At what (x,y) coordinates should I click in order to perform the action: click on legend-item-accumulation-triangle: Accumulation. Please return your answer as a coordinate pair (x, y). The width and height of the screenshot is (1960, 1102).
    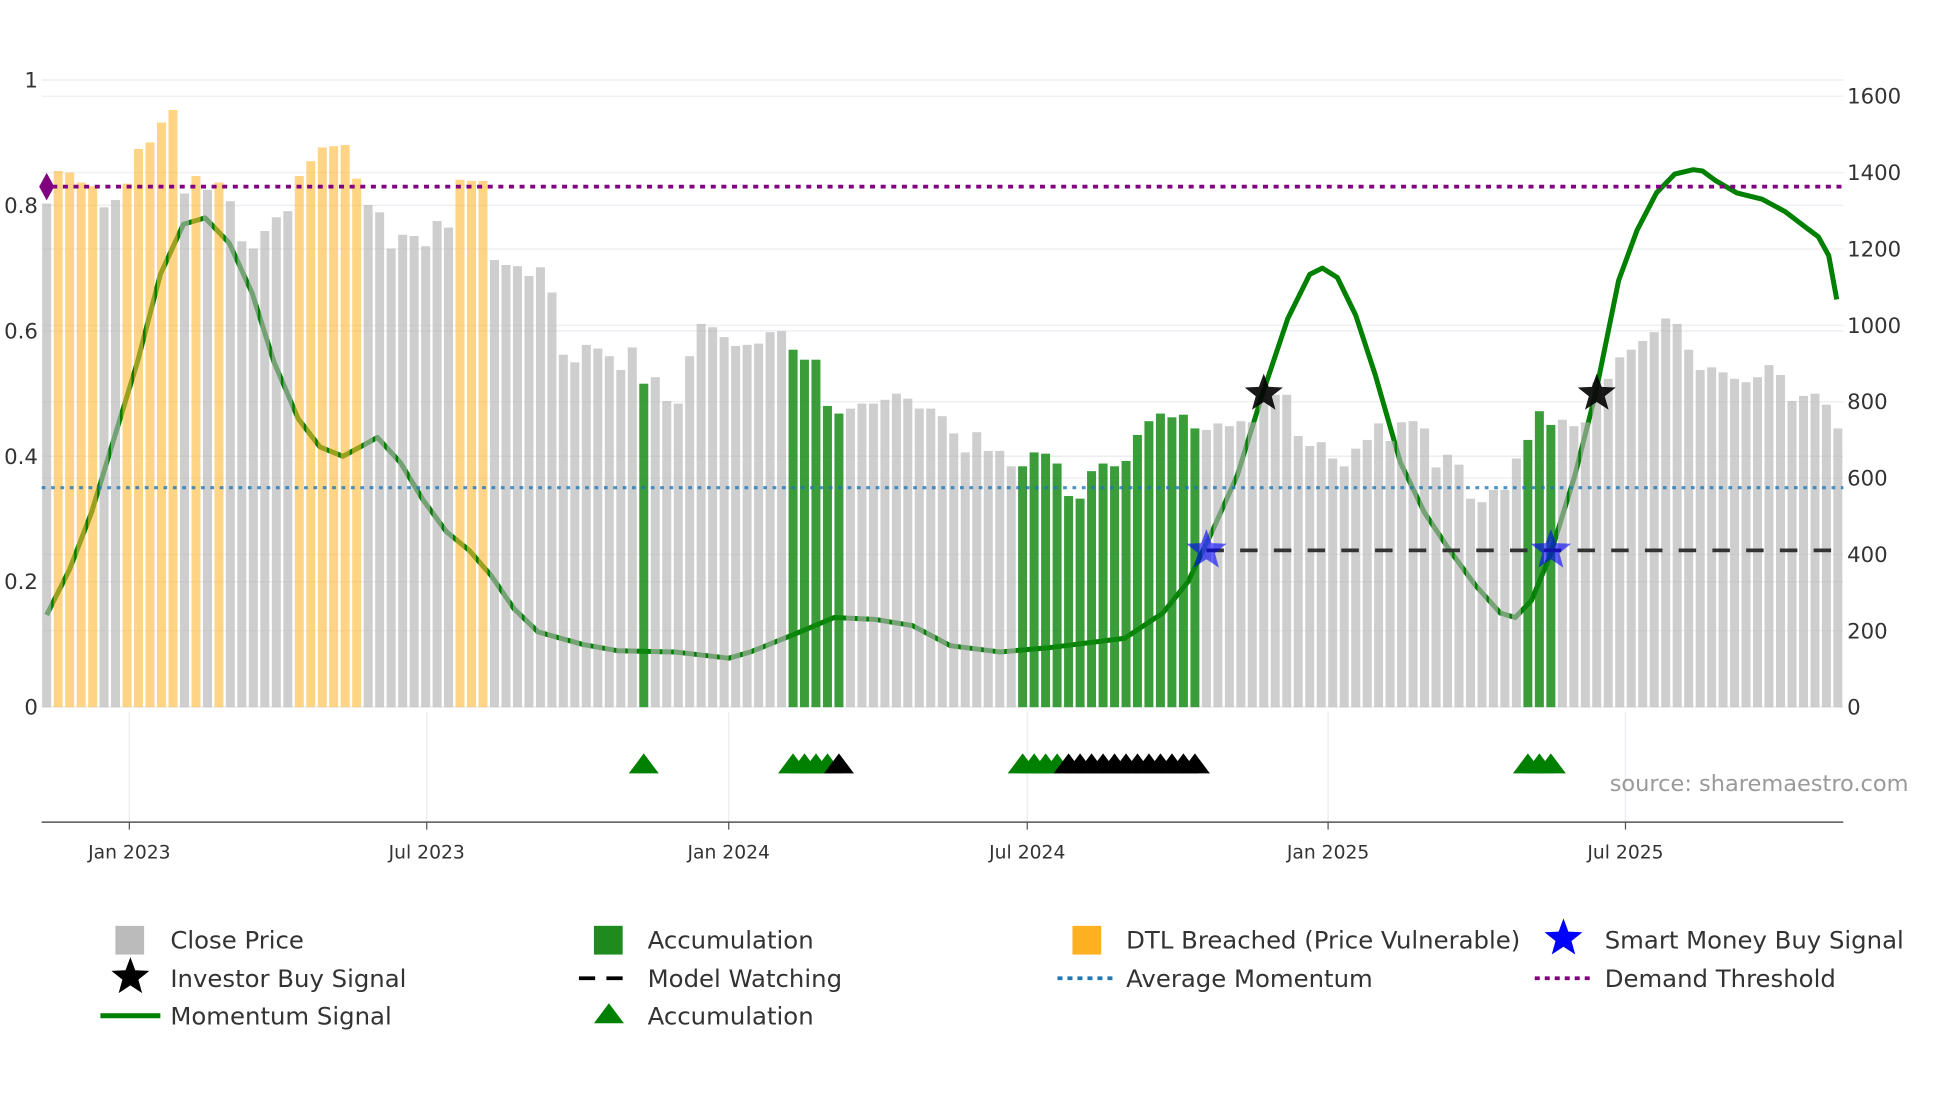
    Looking at the image, I should click on (703, 1016).